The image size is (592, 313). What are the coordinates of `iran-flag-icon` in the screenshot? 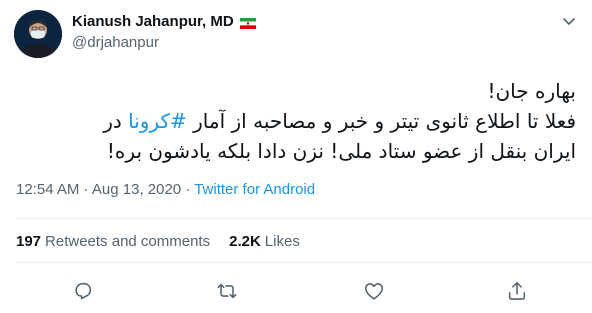 It's located at (247, 22).